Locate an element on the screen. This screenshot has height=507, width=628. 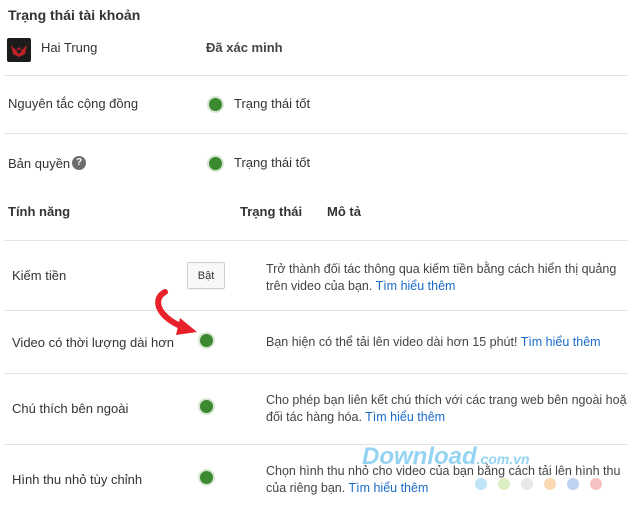
curved-arrow-icon is located at coordinates (176, 312).